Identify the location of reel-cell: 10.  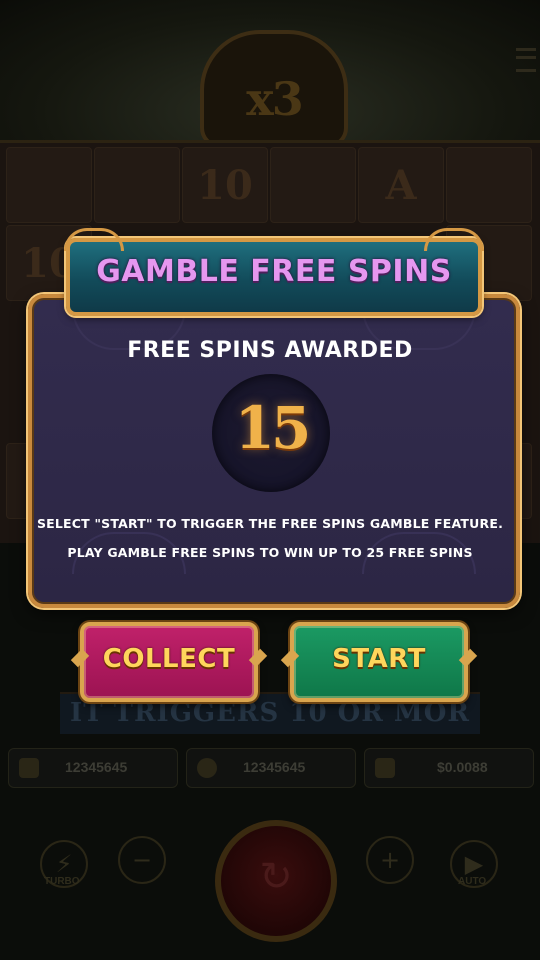
(225, 185).